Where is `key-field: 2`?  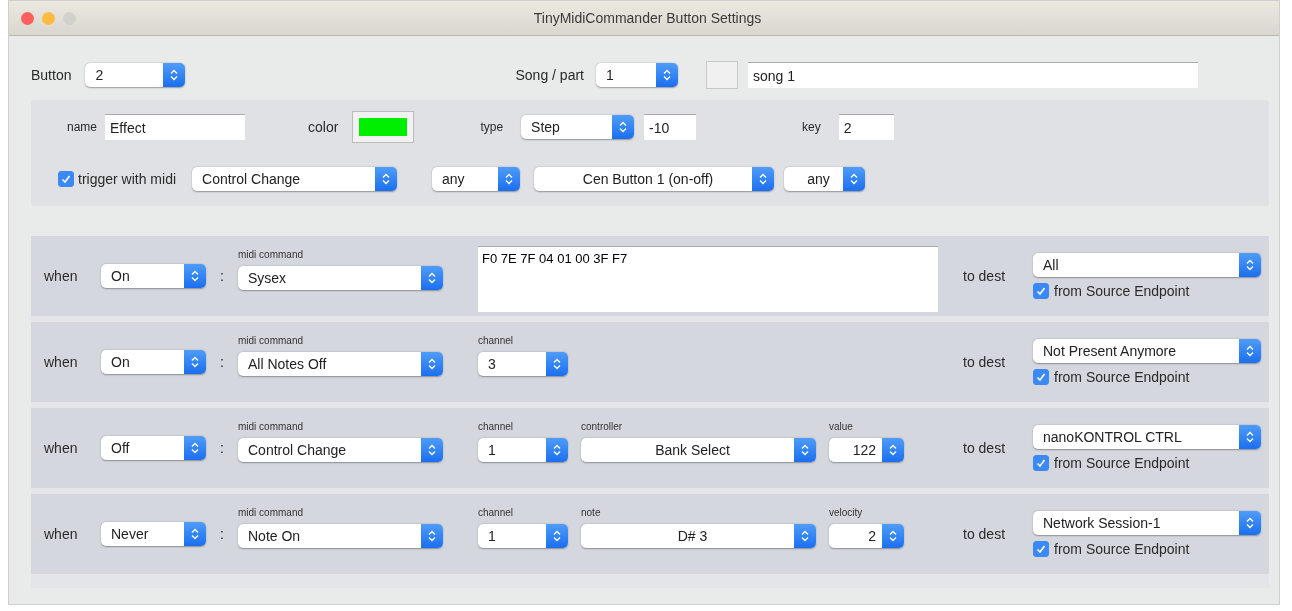
key-field: 2 is located at coordinates (866, 127).